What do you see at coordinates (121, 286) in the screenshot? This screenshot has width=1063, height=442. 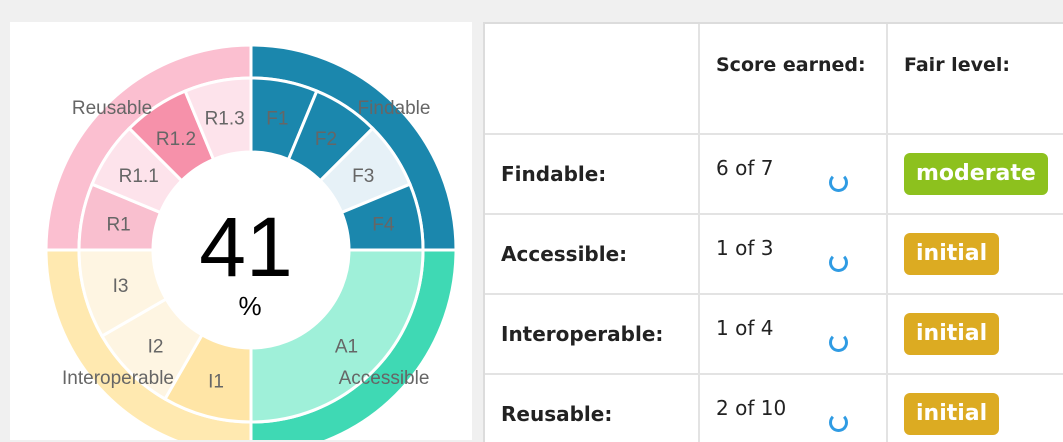 I see `inner-label-i3: I3` at bounding box center [121, 286].